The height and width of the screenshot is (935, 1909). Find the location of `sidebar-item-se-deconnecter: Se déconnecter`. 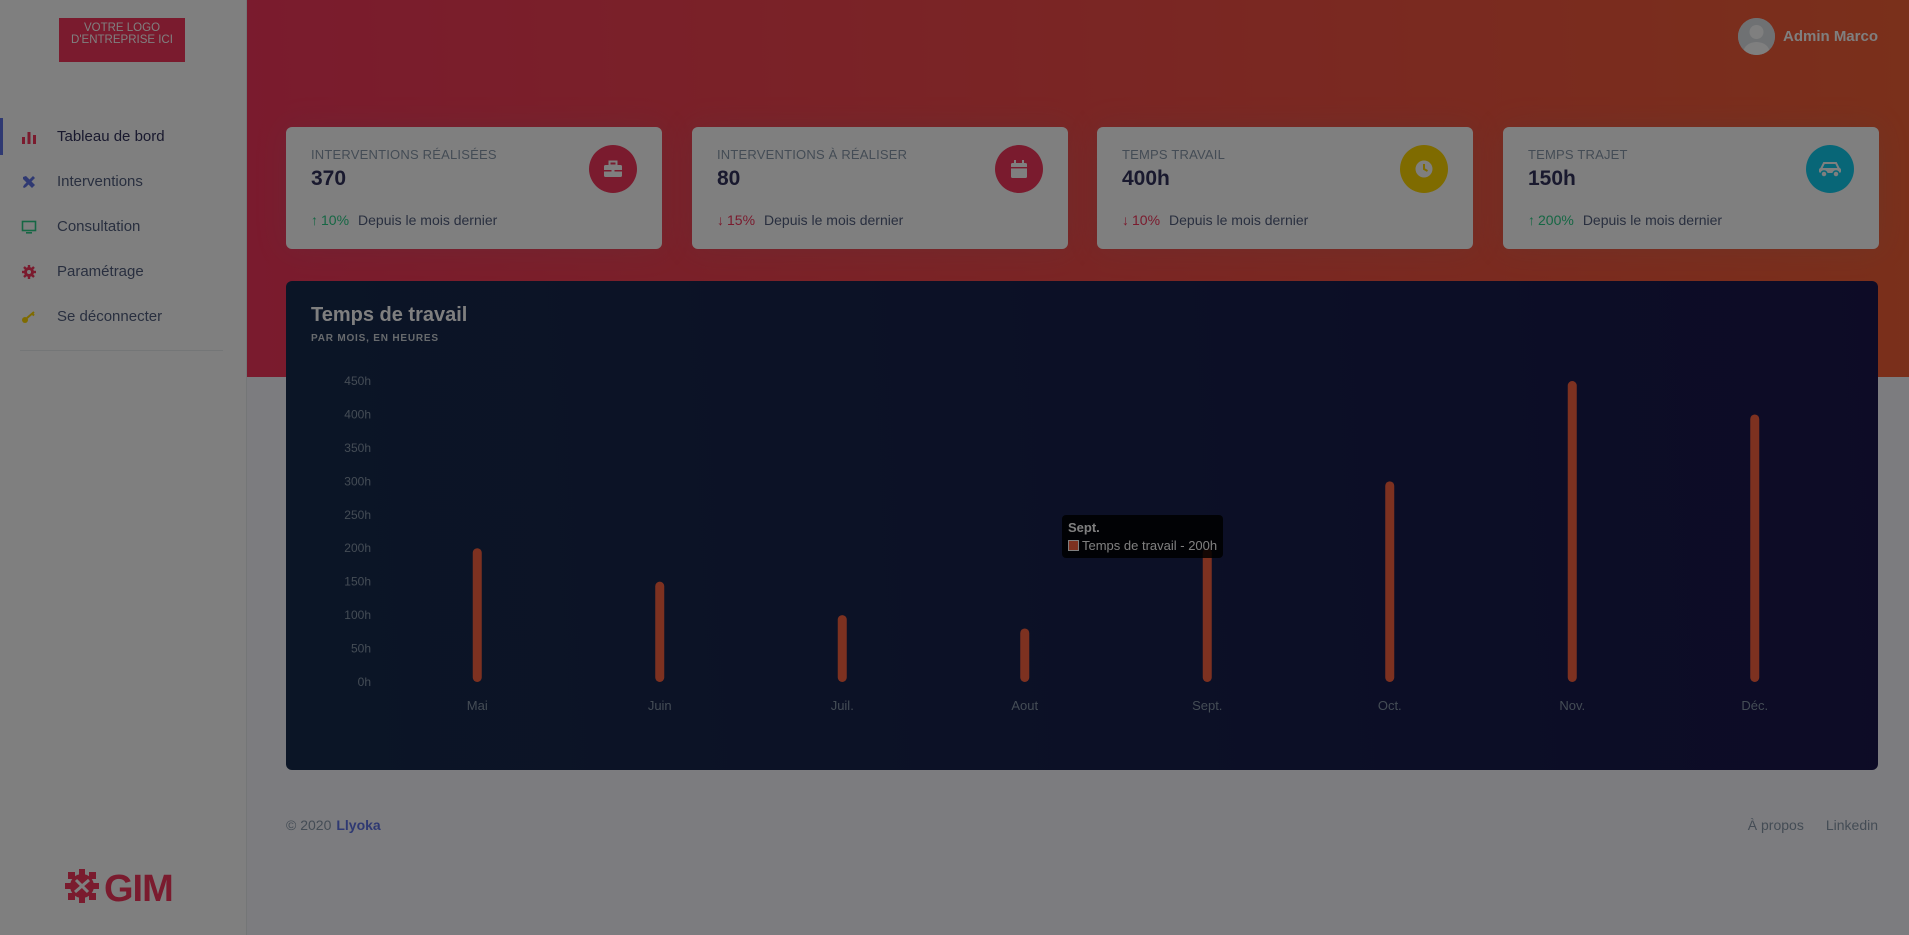

sidebar-item-se-deconnecter: Se déconnecter is located at coordinates (123, 316).